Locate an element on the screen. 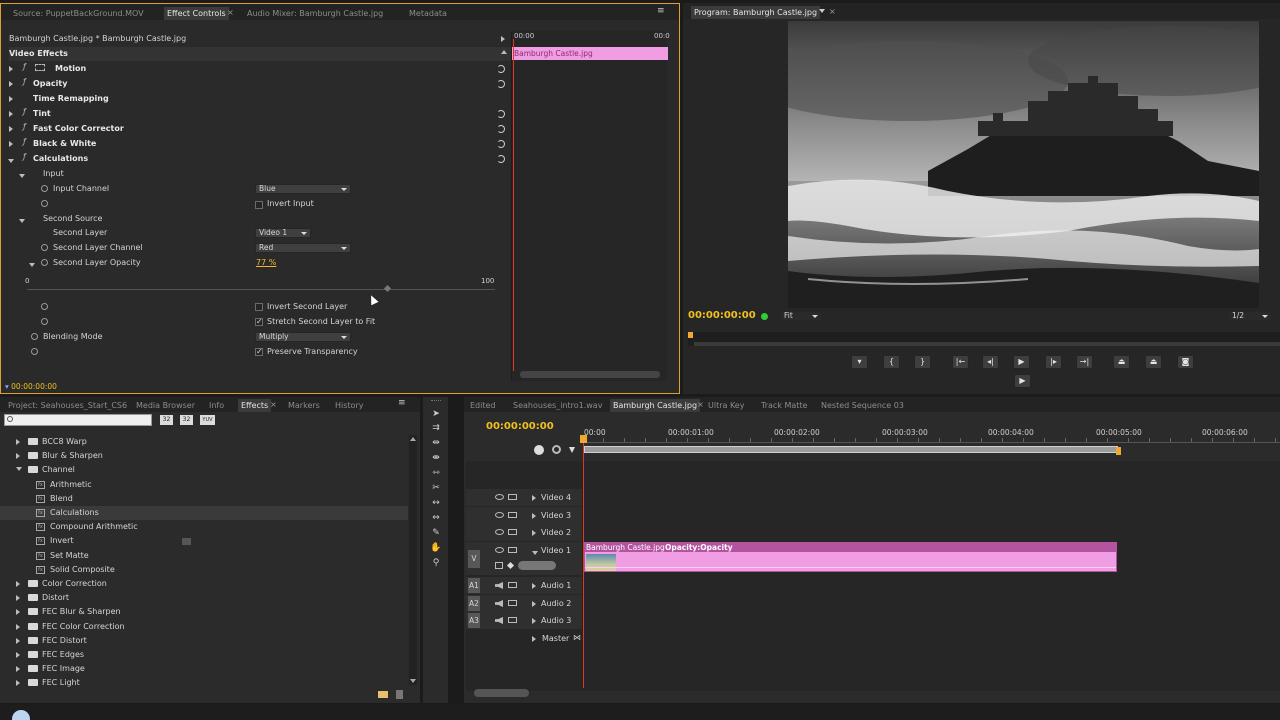 The image size is (1280, 720). invert-second-layer-checkbox is located at coordinates (259, 307).